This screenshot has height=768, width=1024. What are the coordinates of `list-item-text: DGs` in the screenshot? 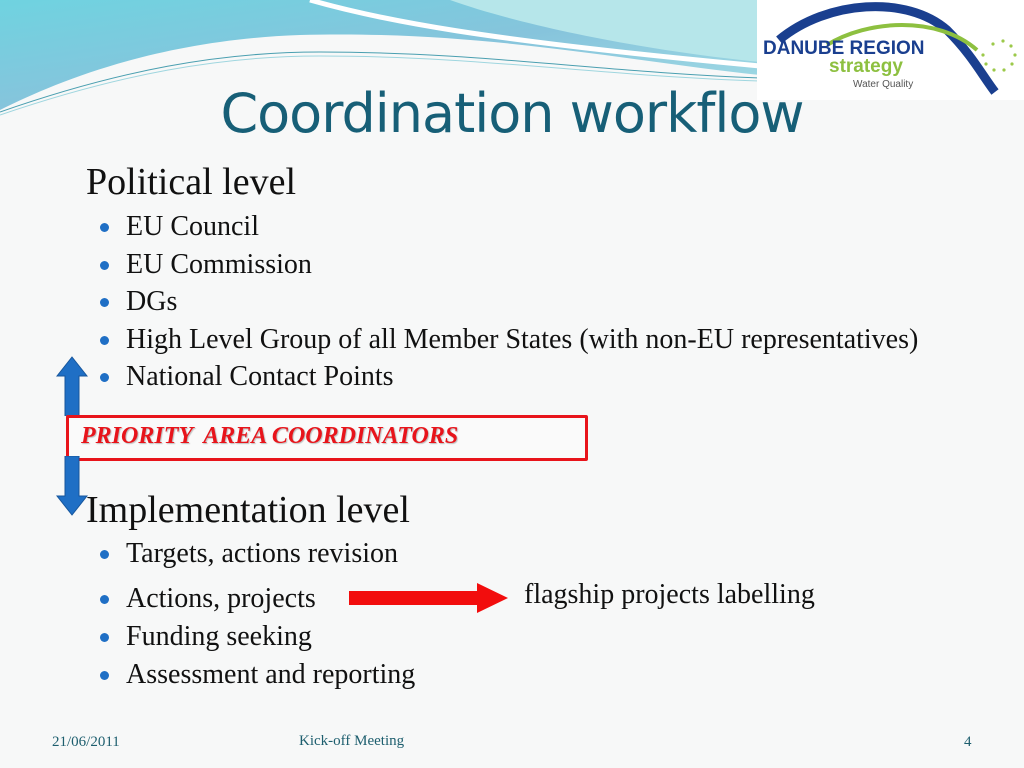 It's located at (152, 301).